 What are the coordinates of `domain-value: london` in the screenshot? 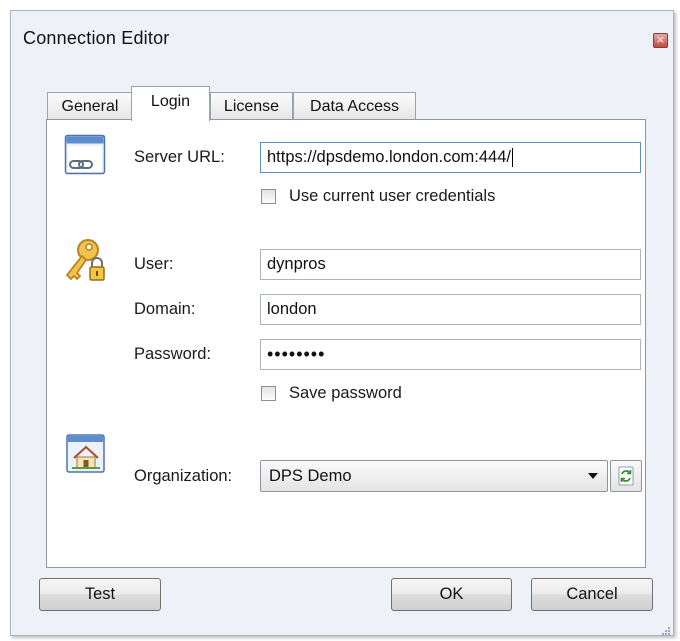 It's located at (292, 309).